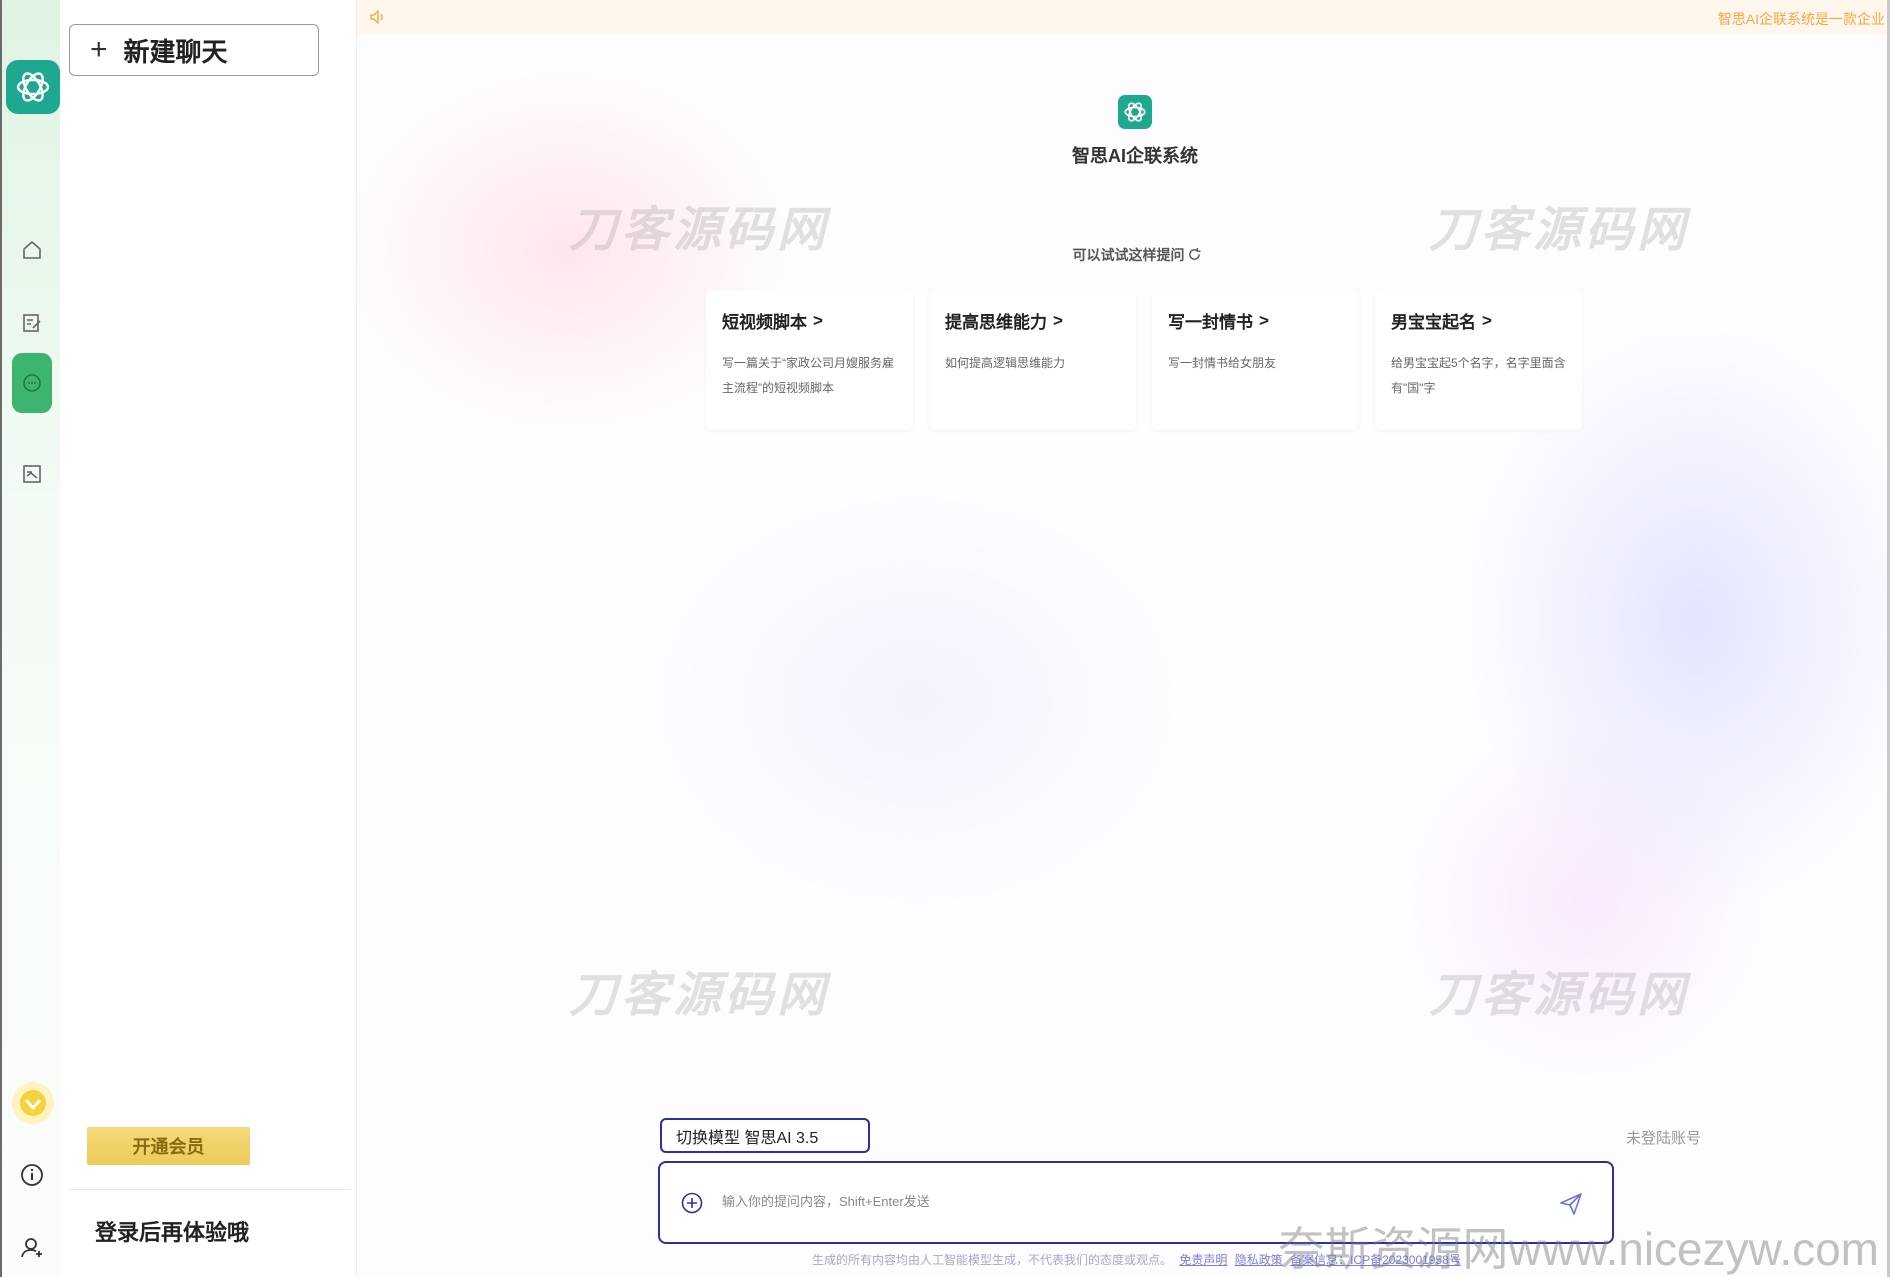 Image resolution: width=1890 pixels, height=1277 pixels. I want to click on account-status: 未登陆账号, so click(1663, 1138).